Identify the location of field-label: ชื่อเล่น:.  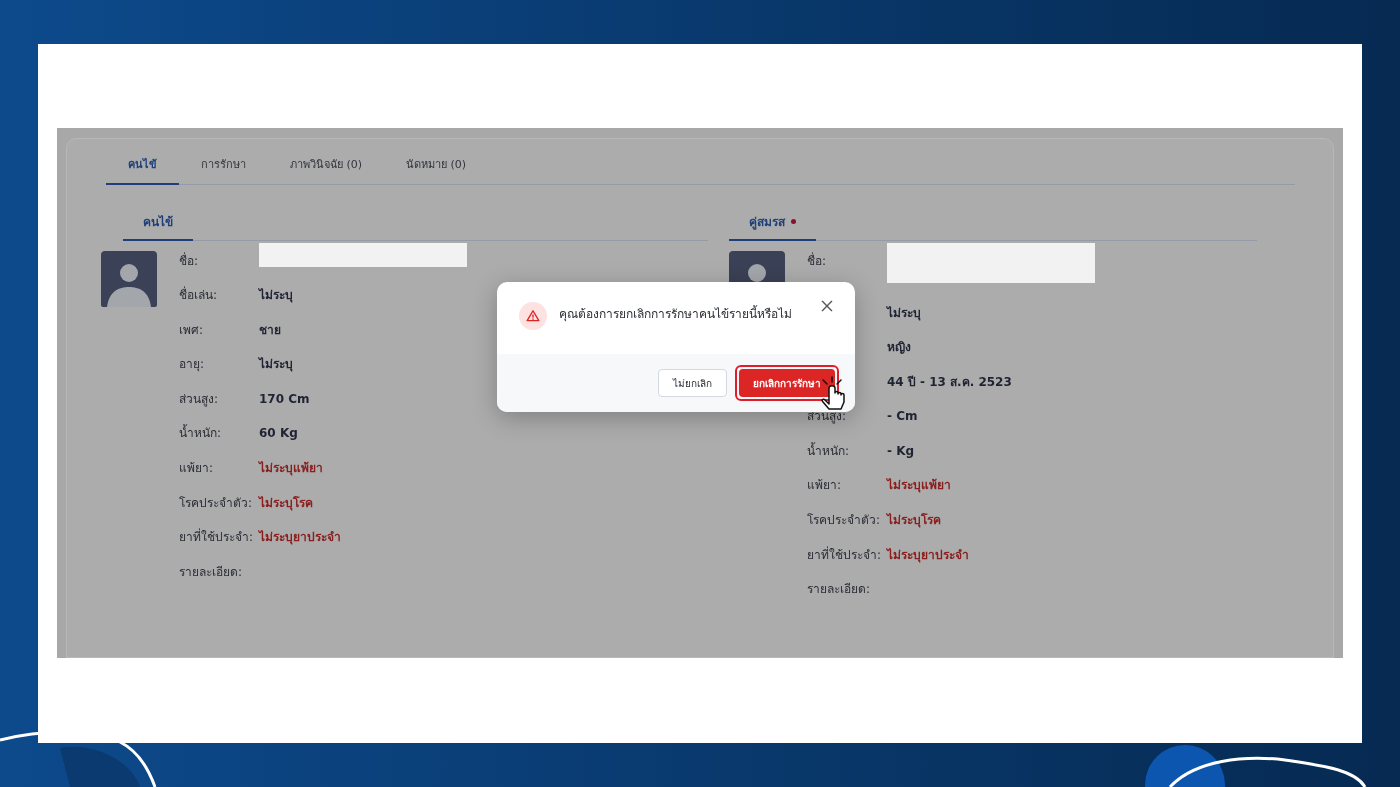
(199, 295).